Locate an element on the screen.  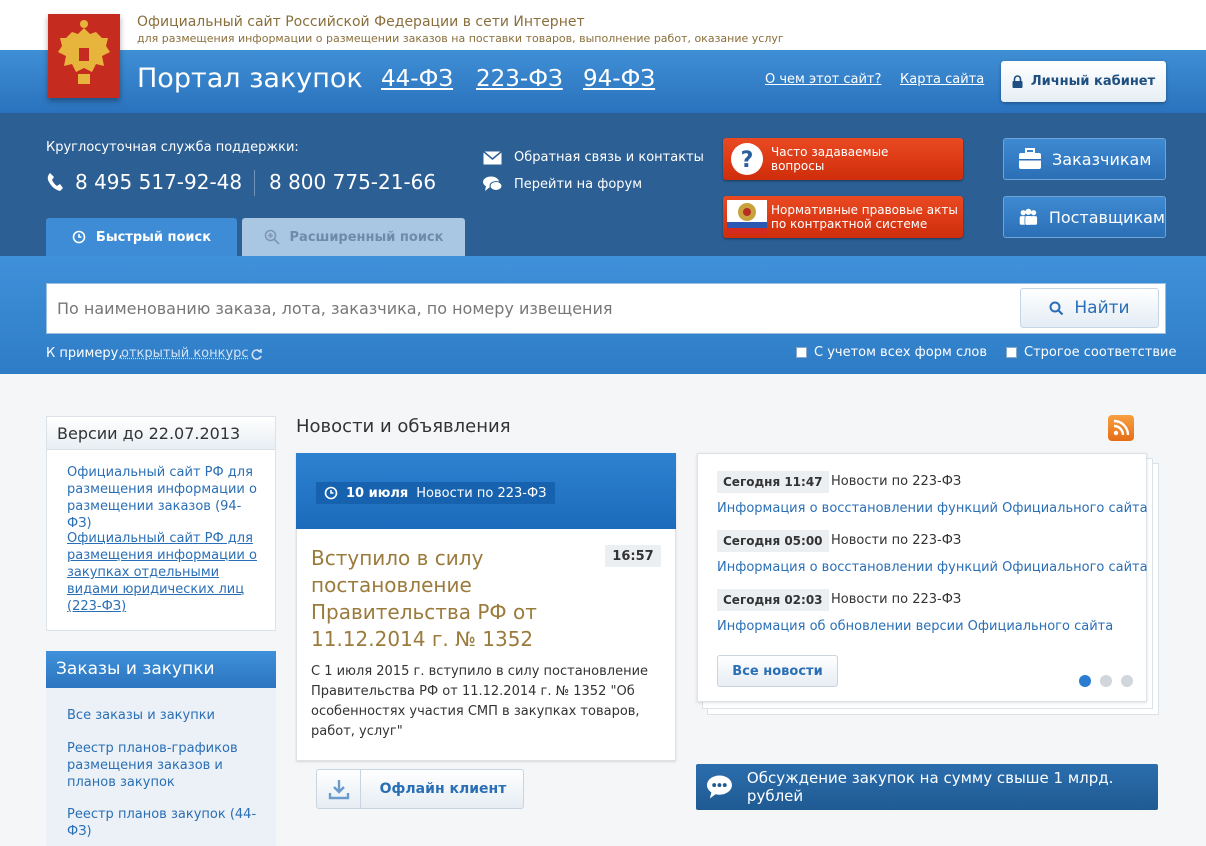
law-link-223: 223-ФЗ is located at coordinates (519, 79).